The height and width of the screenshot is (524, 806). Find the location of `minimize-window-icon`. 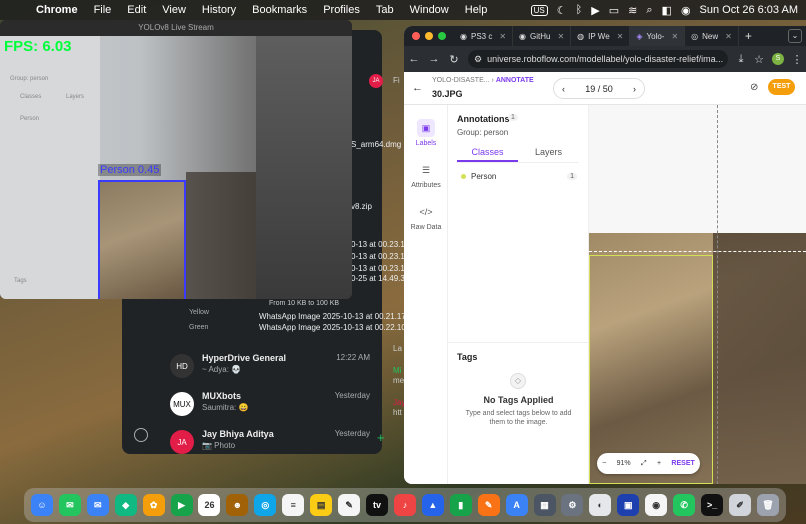

minimize-window-icon is located at coordinates (429, 36).